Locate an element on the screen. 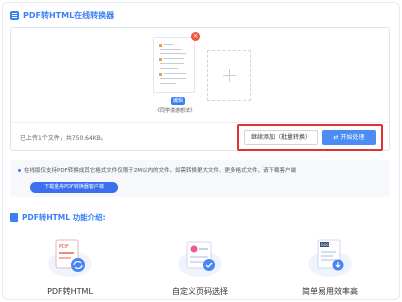 Image resolution: width=402 pixels, height=302 pixels. bullet-icon is located at coordinates (19, 170).